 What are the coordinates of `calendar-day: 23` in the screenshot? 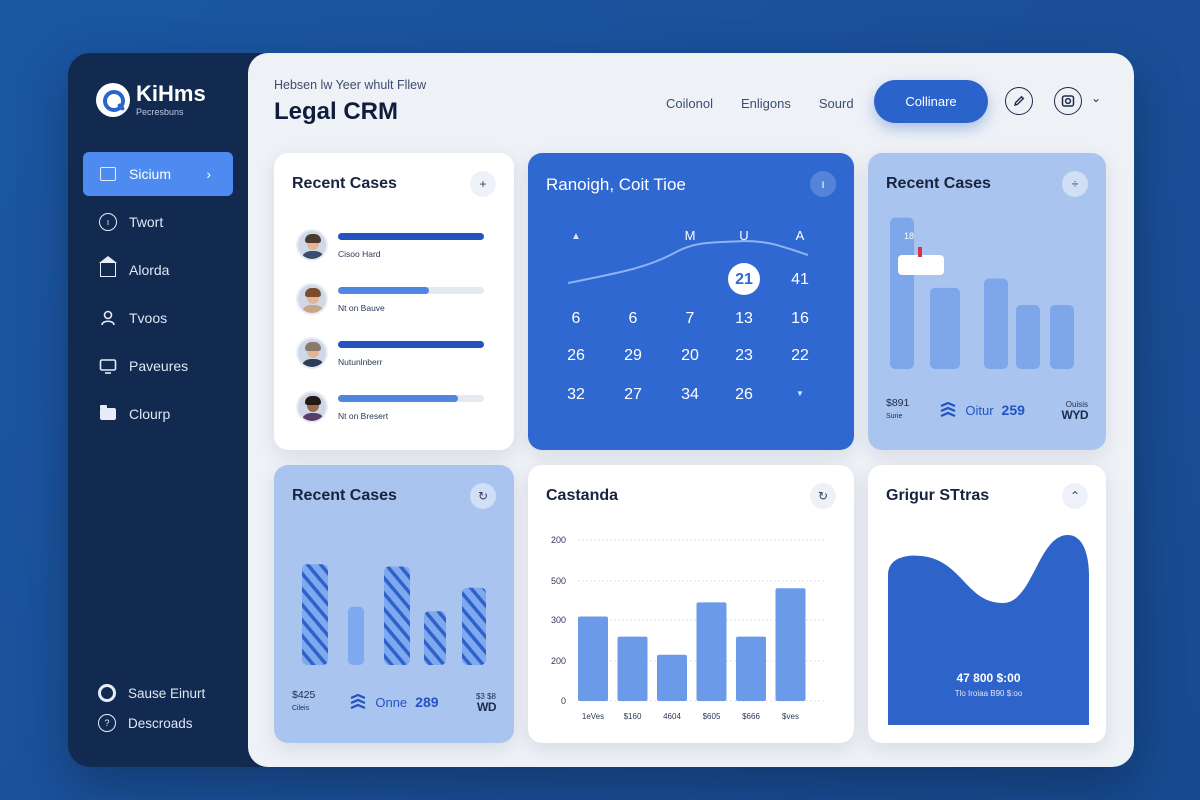 It's located at (744, 355).